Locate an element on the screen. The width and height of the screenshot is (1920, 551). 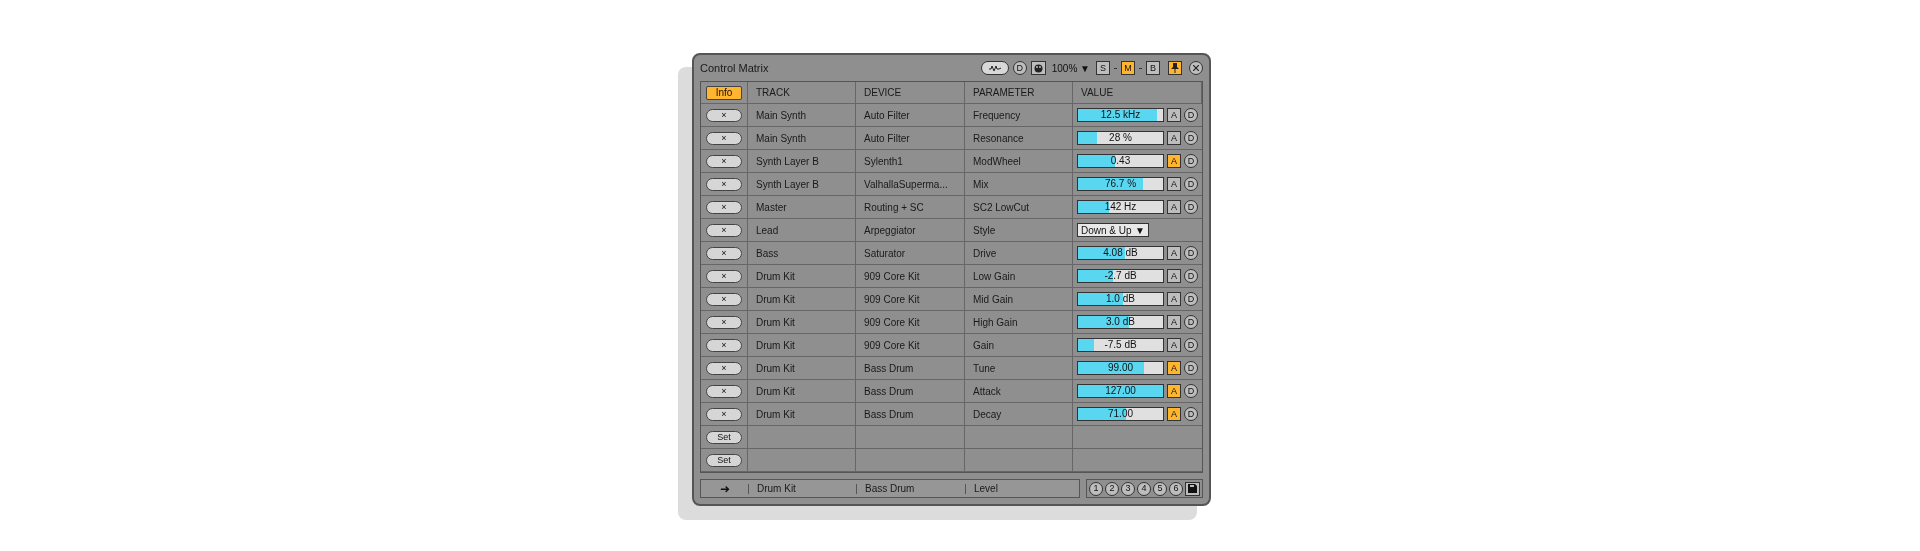
zoom-dropdown: 100% ▼ is located at coordinates (1070, 68).